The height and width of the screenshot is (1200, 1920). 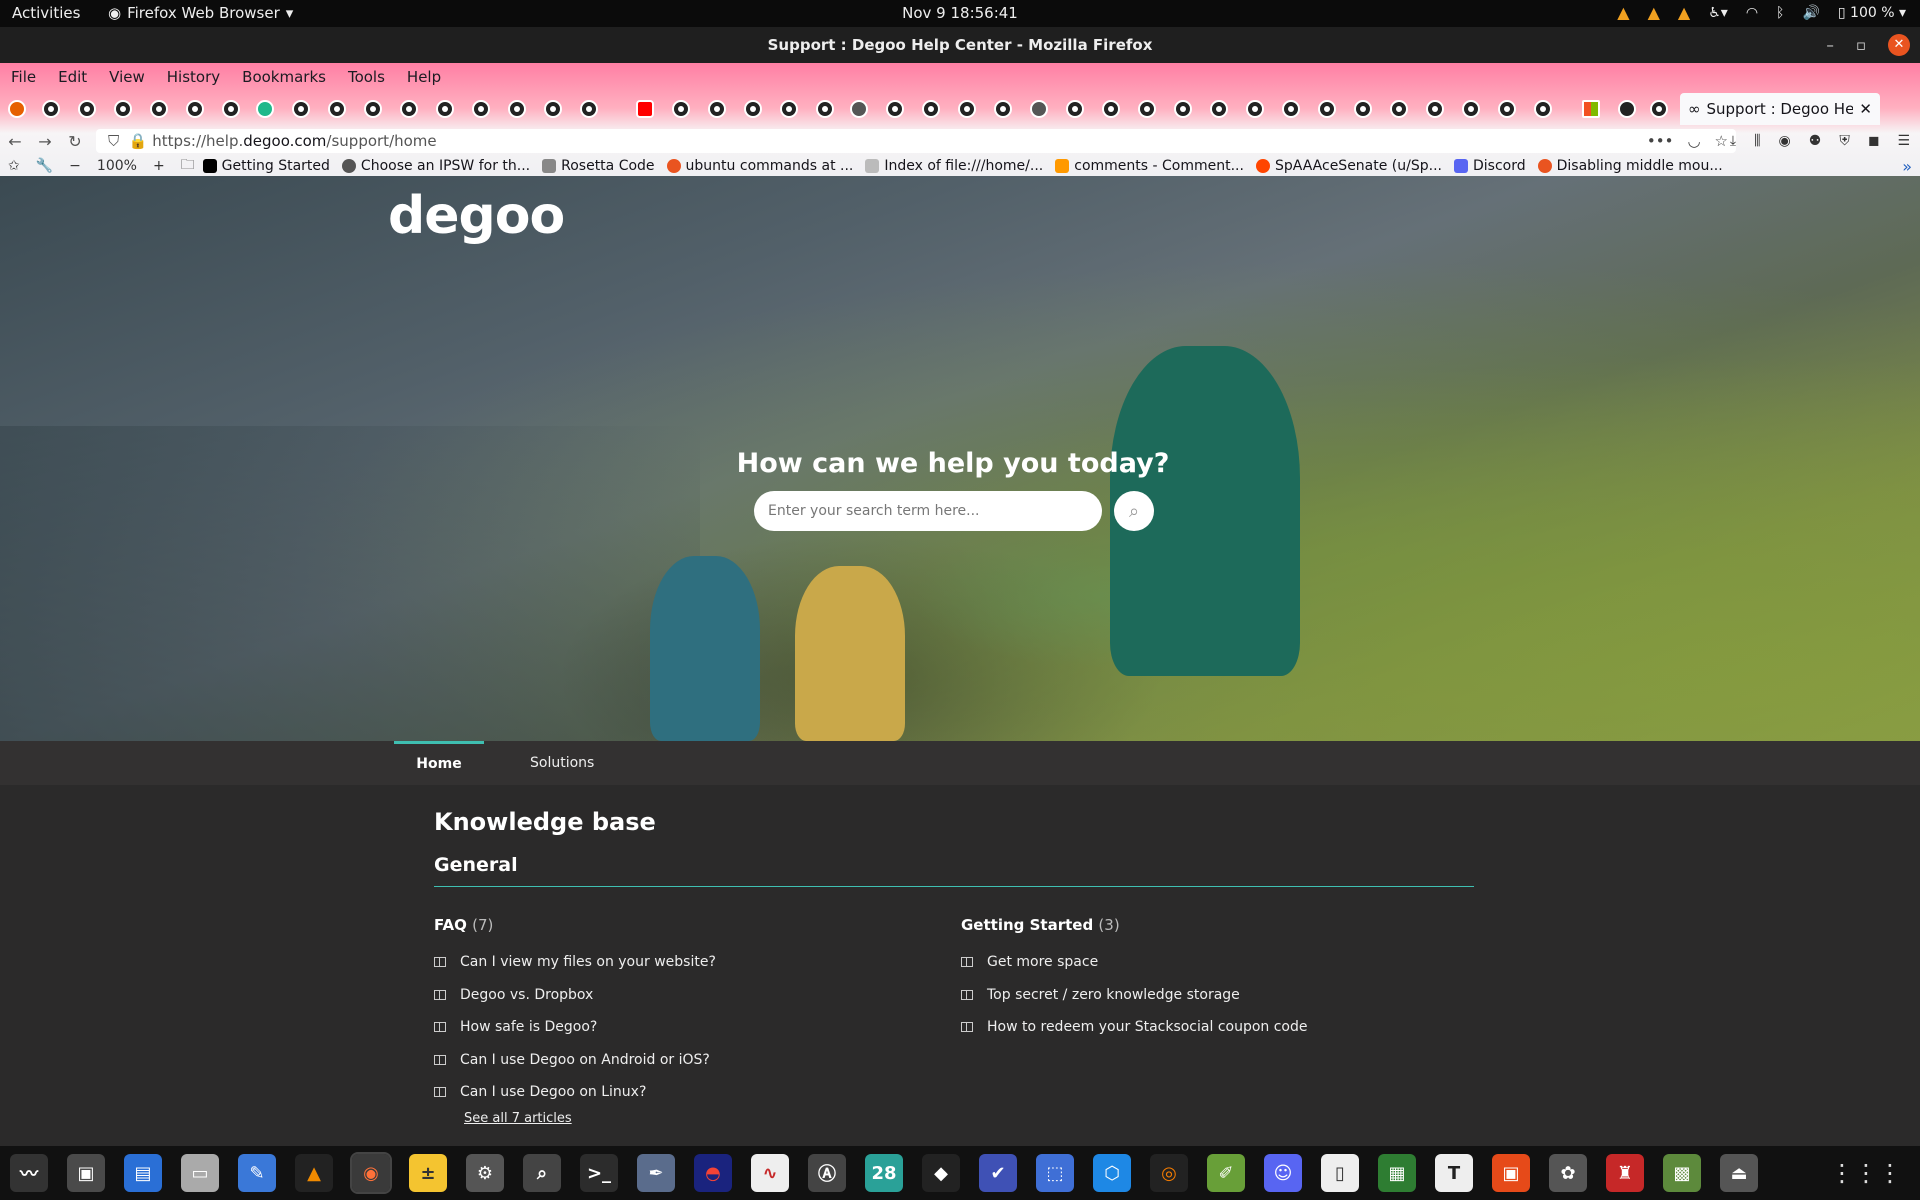 What do you see at coordinates (1211, 962) in the screenshot?
I see `article-link: Get more space` at bounding box center [1211, 962].